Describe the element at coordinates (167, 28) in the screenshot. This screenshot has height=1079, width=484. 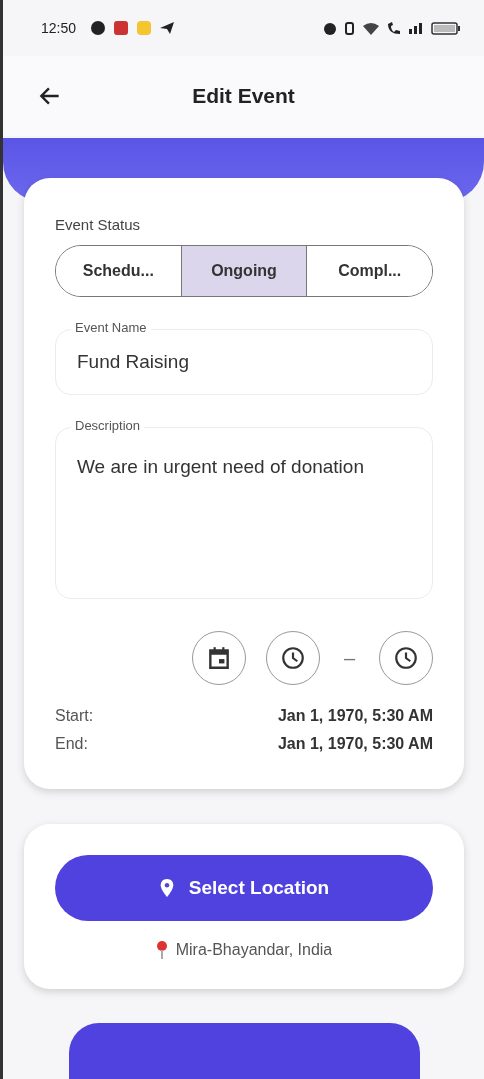
I see `send-icon` at that location.